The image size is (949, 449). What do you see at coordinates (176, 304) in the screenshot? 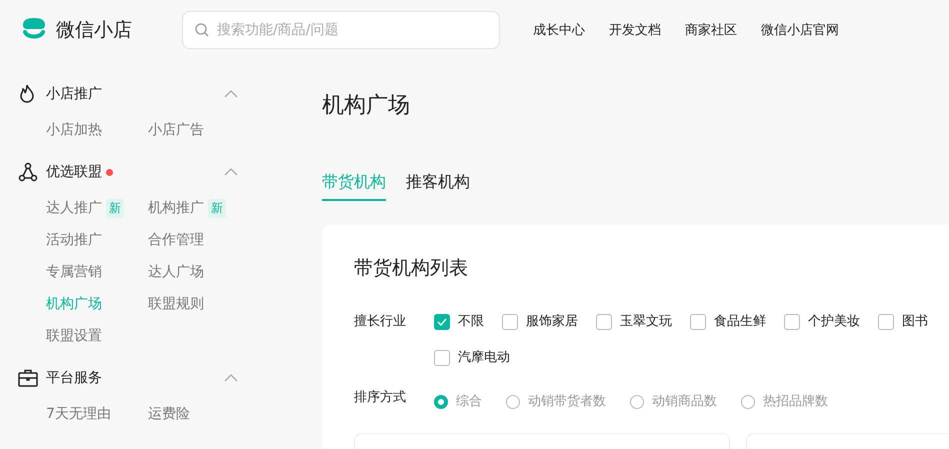
I see `sidebar-item: 联盟规则` at bounding box center [176, 304].